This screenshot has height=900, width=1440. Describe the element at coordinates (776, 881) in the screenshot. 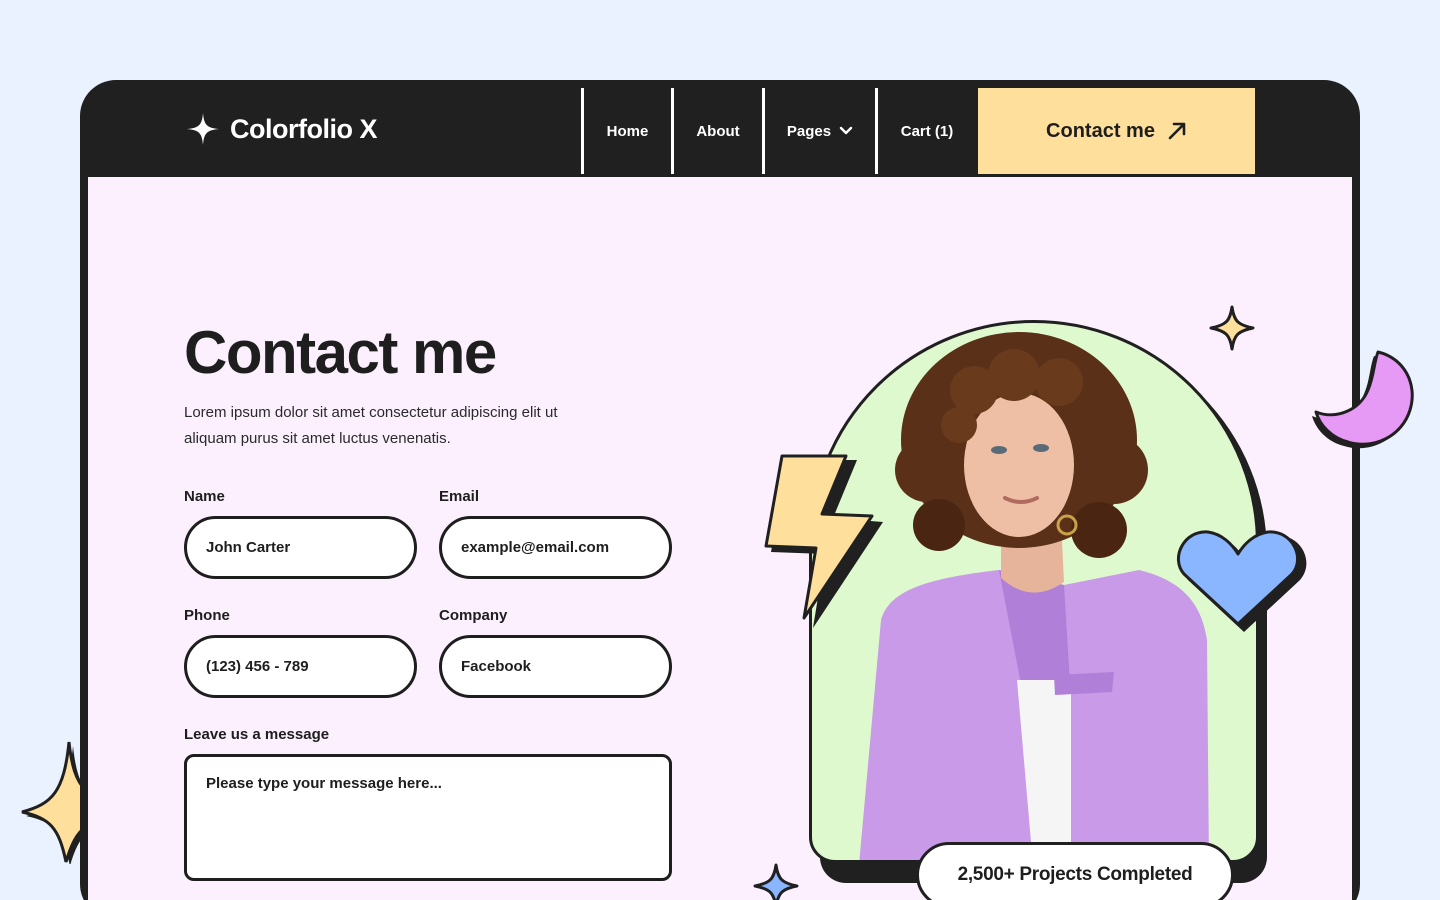

I see `star-small-blue-icon` at that location.